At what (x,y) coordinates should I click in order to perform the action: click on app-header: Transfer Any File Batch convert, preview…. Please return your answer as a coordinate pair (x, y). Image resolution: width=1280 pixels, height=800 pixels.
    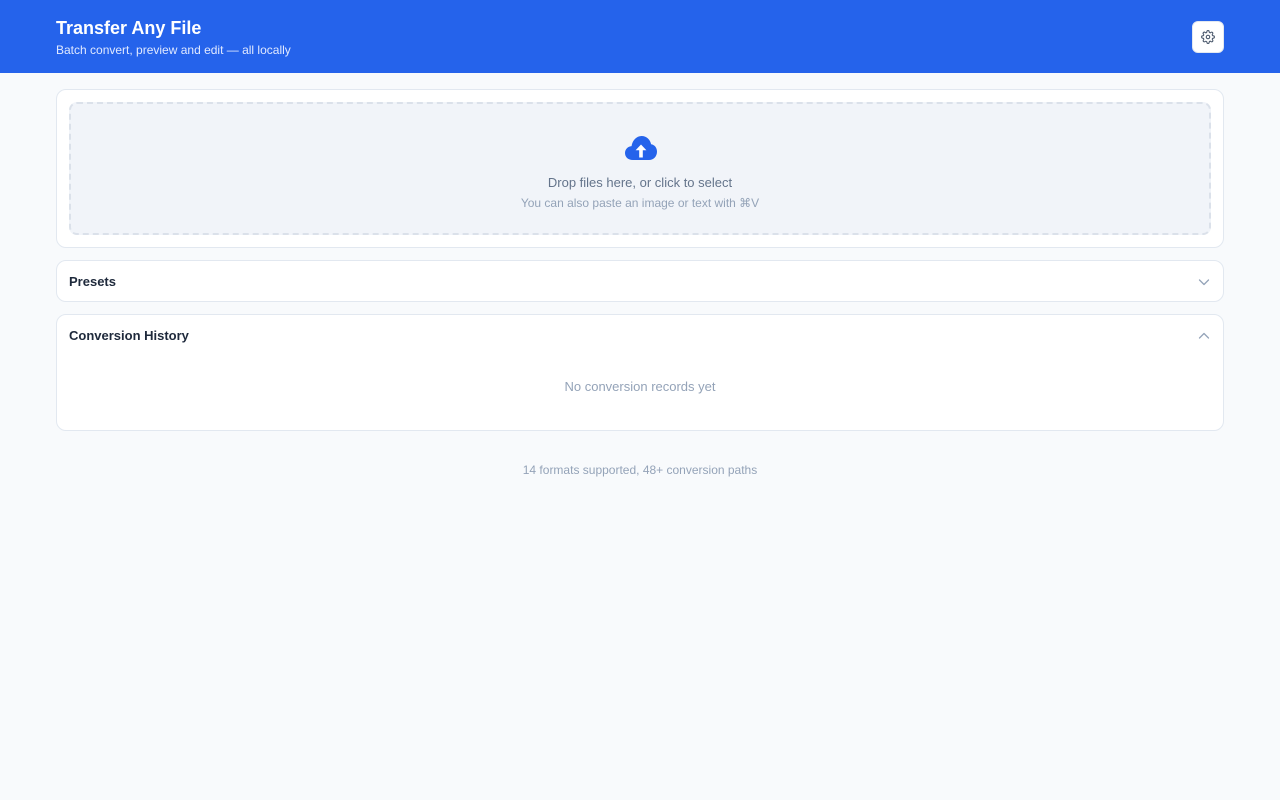
    Looking at the image, I should click on (640, 36).